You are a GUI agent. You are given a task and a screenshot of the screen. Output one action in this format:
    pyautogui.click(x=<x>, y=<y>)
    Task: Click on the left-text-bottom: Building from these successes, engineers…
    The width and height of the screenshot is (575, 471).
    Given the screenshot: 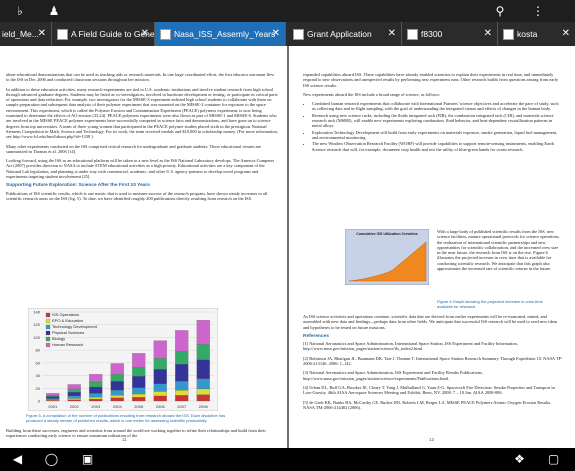 What is the action you would take?
    pyautogui.click(x=142, y=435)
    